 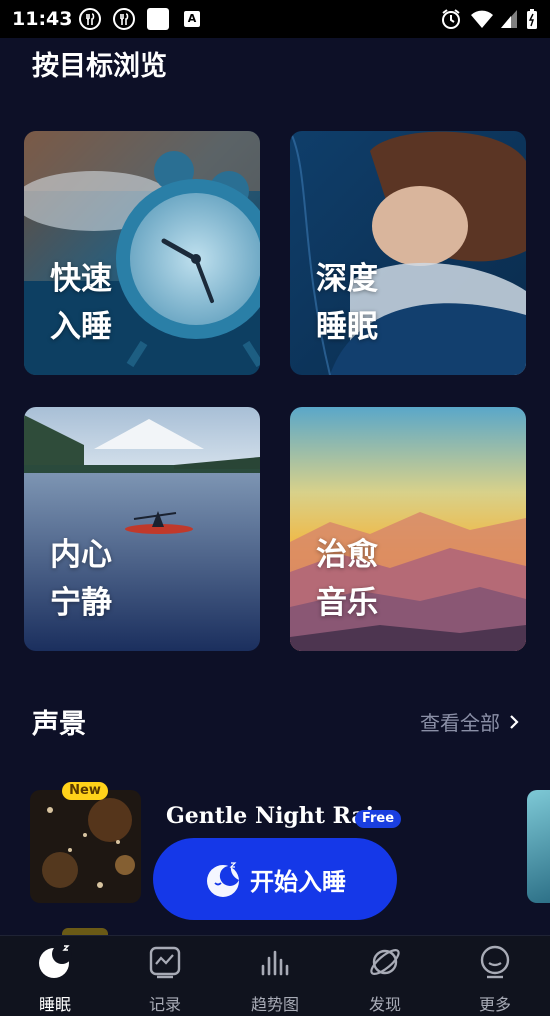 I want to click on see-all-label: 查看全部, so click(x=460, y=723).